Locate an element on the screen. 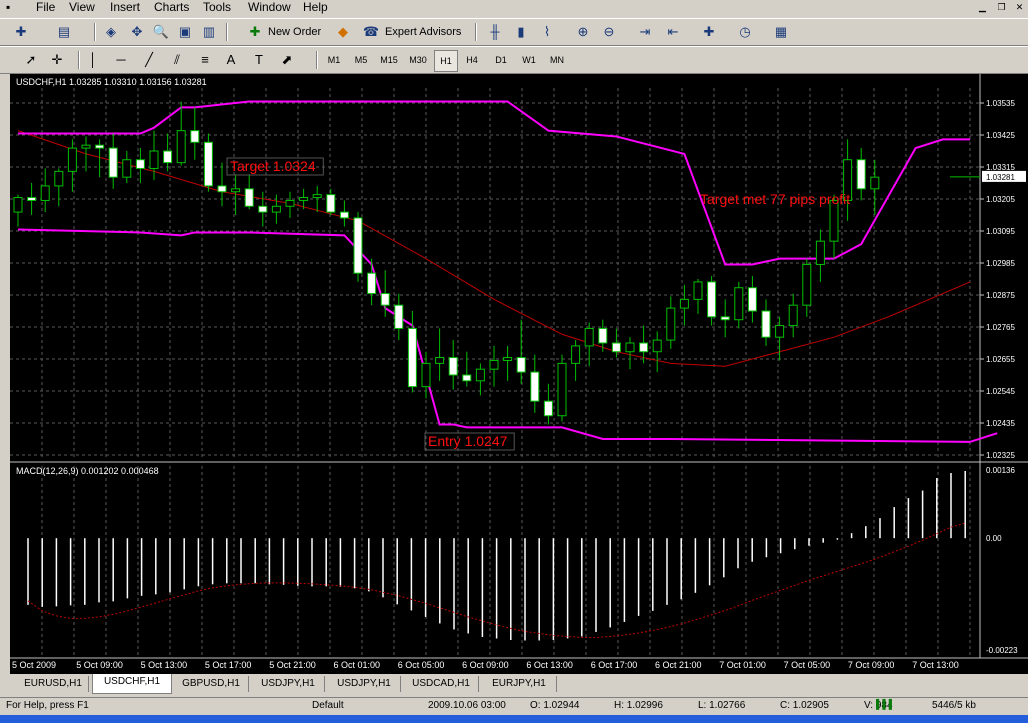 Image resolution: width=1028 pixels, height=723 pixels. new-chart-icon: ✚ is located at coordinates (21, 32).